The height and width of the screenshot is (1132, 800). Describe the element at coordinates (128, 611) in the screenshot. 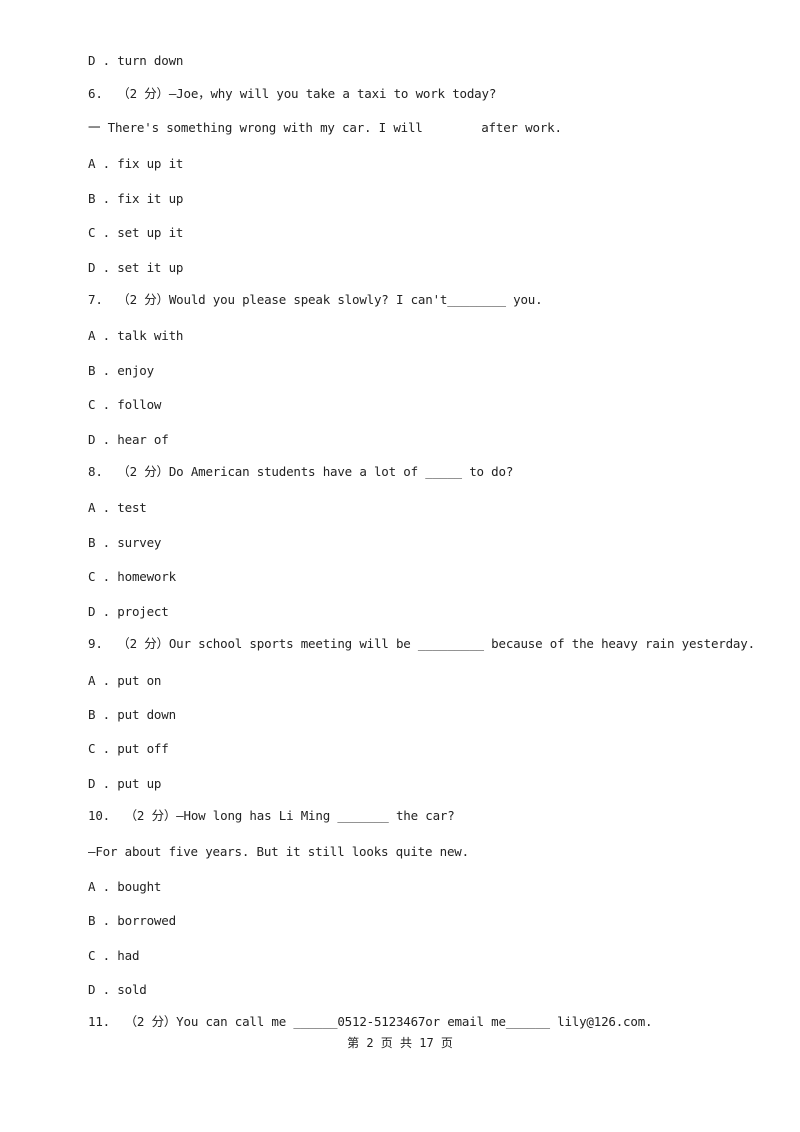

I see `option-8d: D . project` at that location.